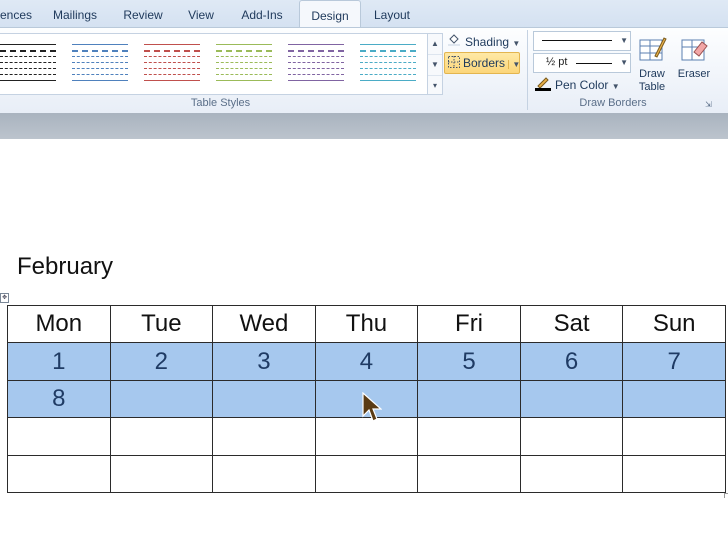 This screenshot has height=546, width=728. What do you see at coordinates (580, 85) in the screenshot?
I see `pen-color-button: Pen Color ▼` at bounding box center [580, 85].